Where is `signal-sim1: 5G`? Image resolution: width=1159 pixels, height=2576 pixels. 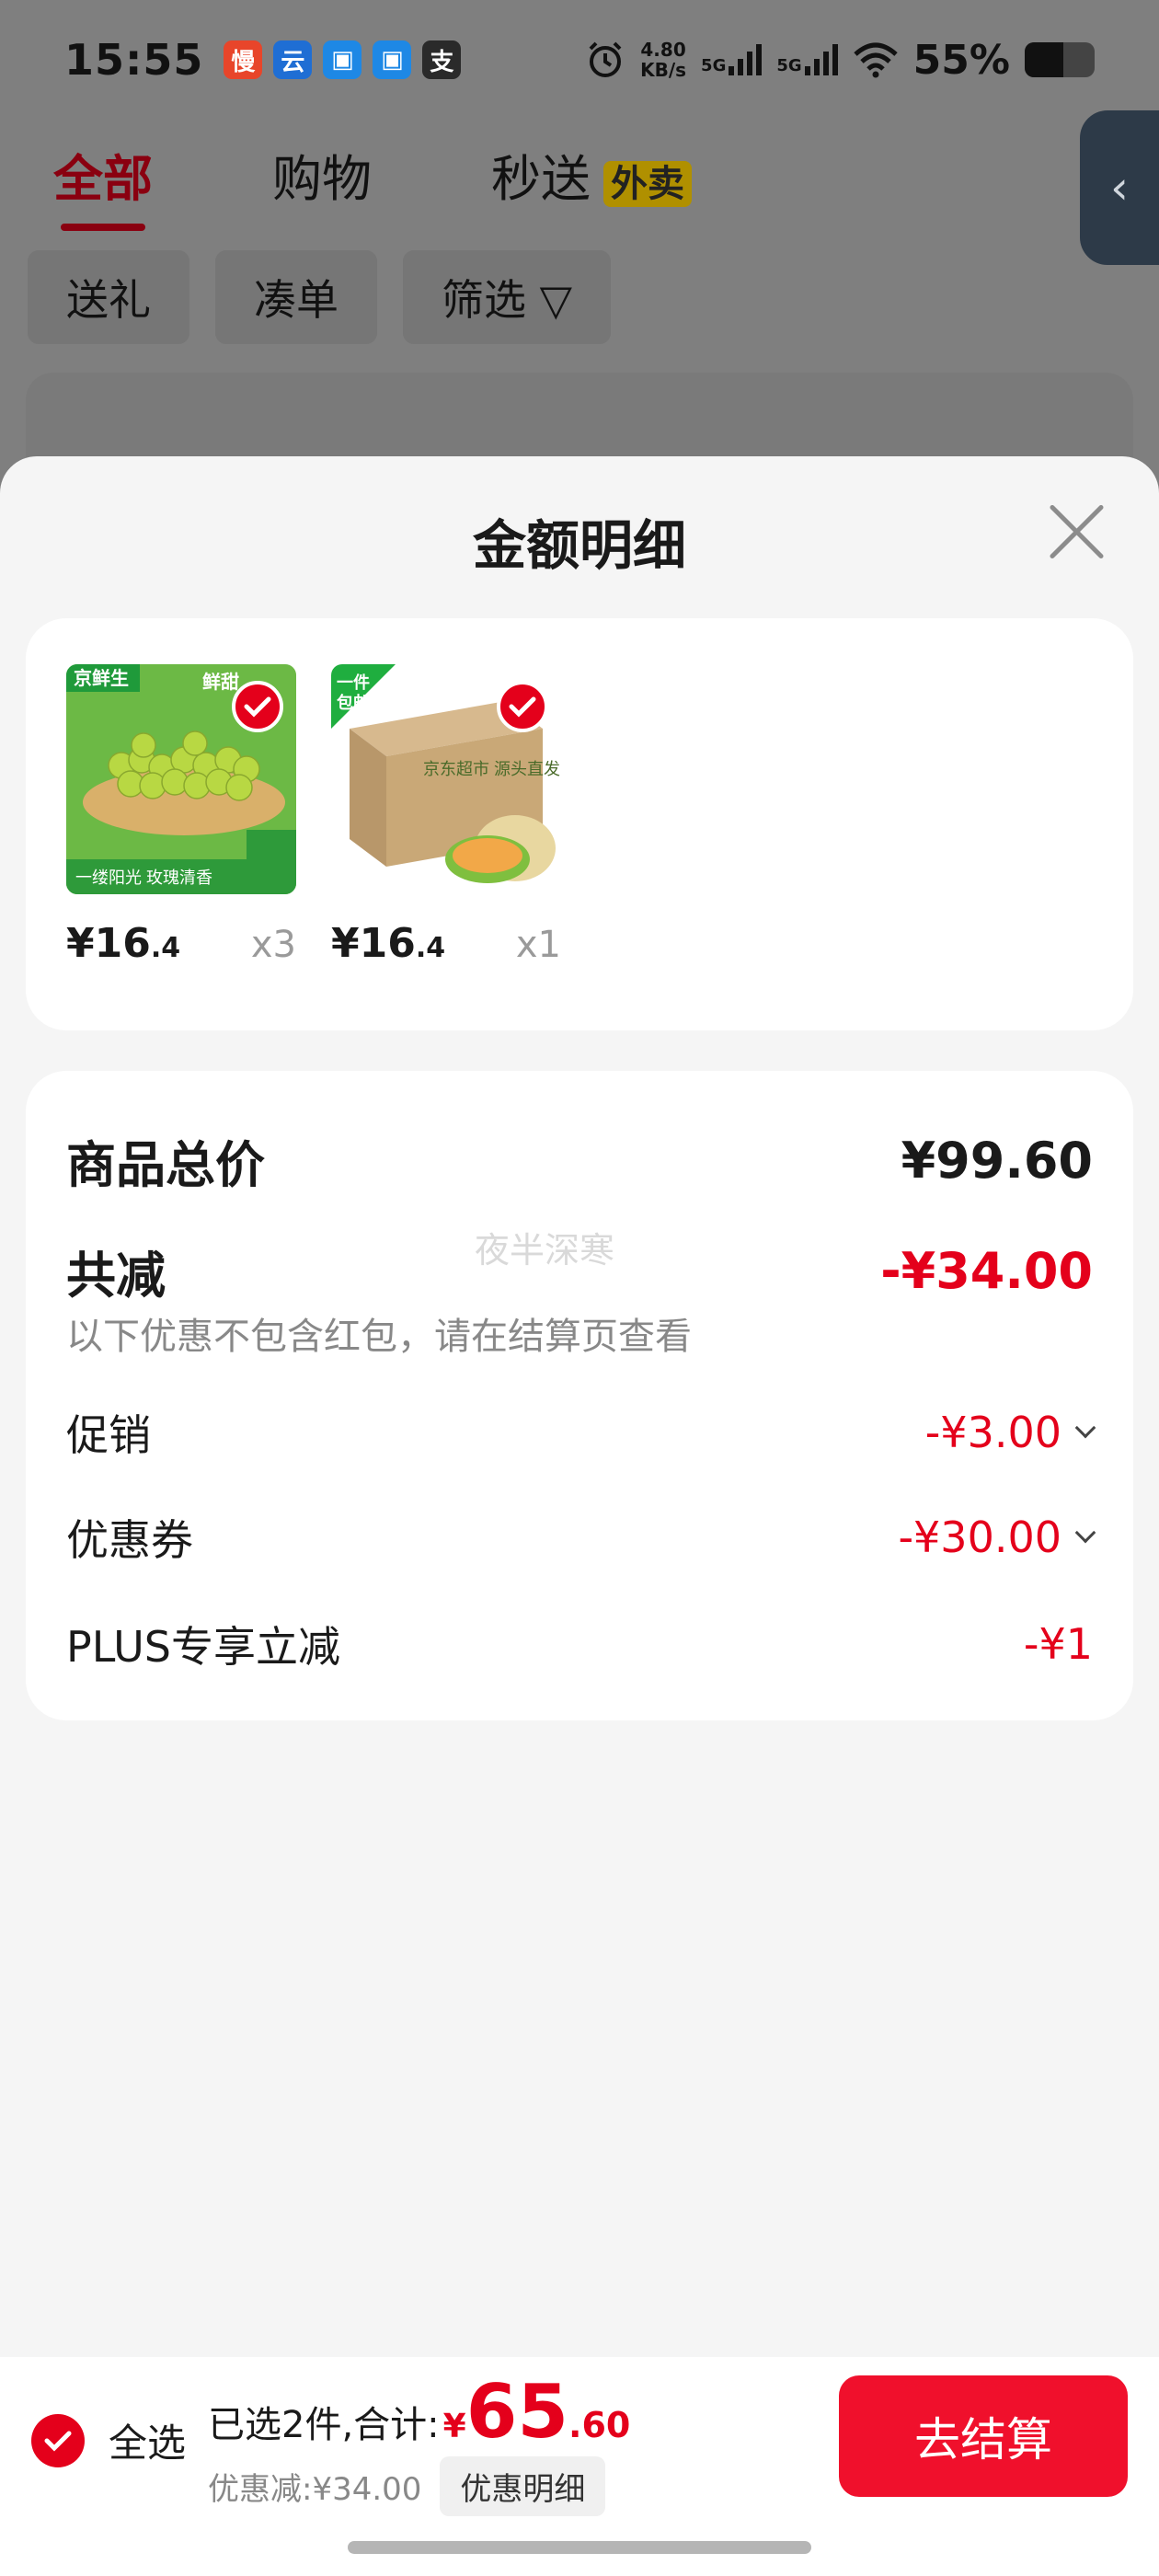
signal-sim1: 5G is located at coordinates (732, 59).